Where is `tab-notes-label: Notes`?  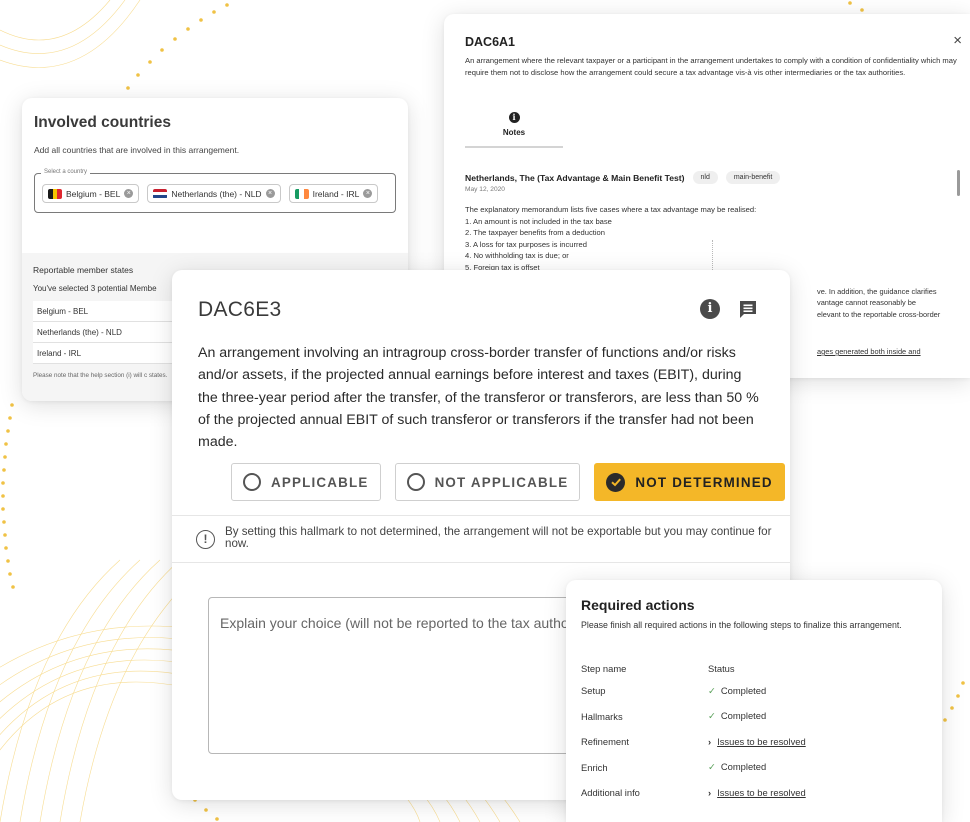
tab-notes-label: Notes is located at coordinates (514, 132).